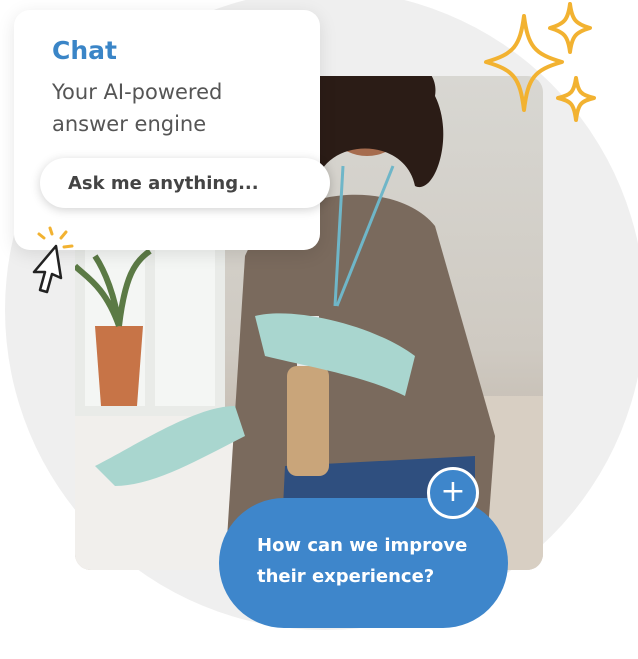  Describe the element at coordinates (137, 108) in the screenshot. I see `chat-subtitle: Your AI-powered answer engine` at that location.